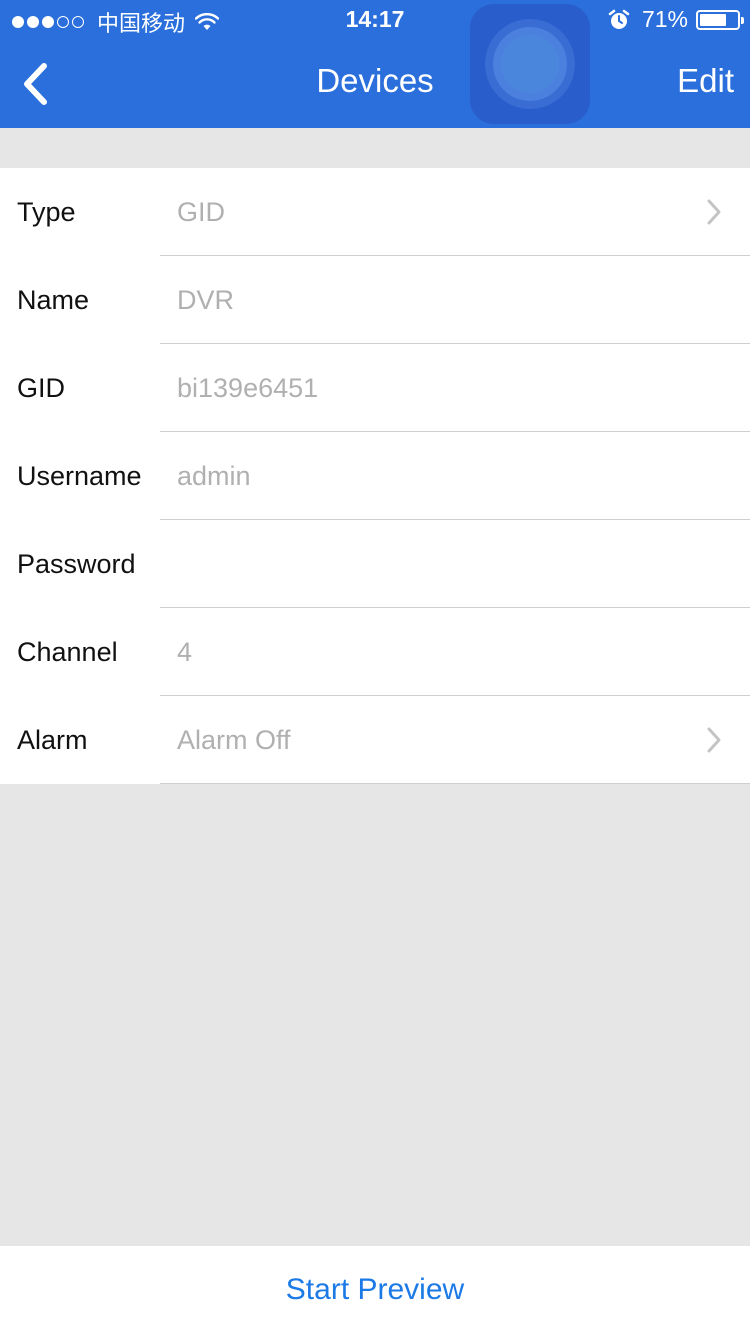 The height and width of the screenshot is (1334, 750). Describe the element at coordinates (76, 564) in the screenshot. I see `password-label: Password` at that location.